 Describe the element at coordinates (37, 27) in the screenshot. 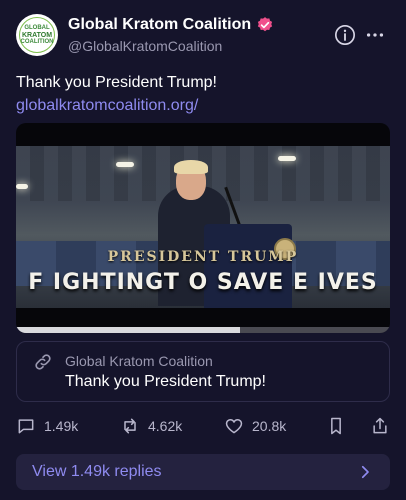

I see `avatar-text-top: GLOBAL` at that location.